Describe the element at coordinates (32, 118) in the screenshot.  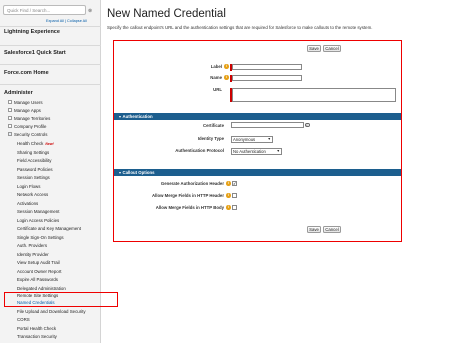
I see `sidebar-item-label: Manage Territories` at that location.